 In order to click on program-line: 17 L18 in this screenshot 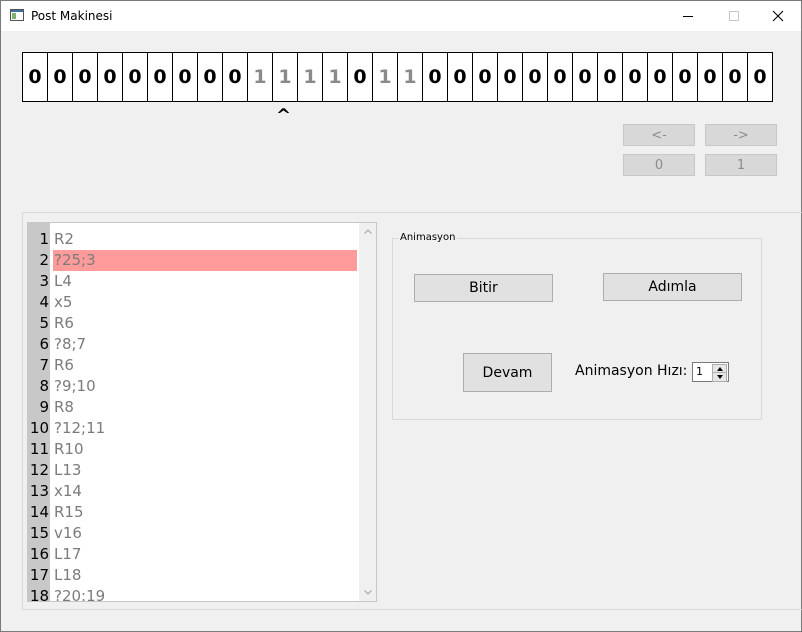, I will do `click(193, 575)`.